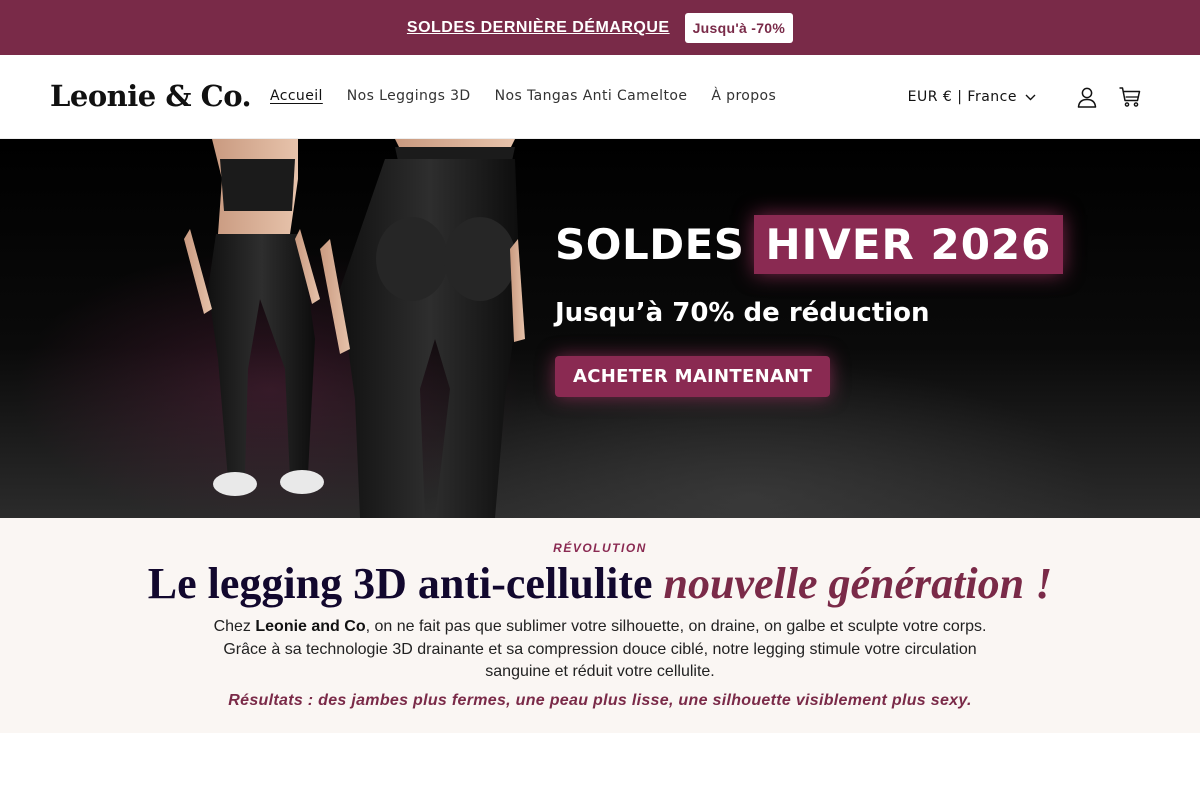 The image size is (1200, 800). Describe the element at coordinates (151, 96) in the screenshot. I see `site-logo: Leonie & Co.` at that location.